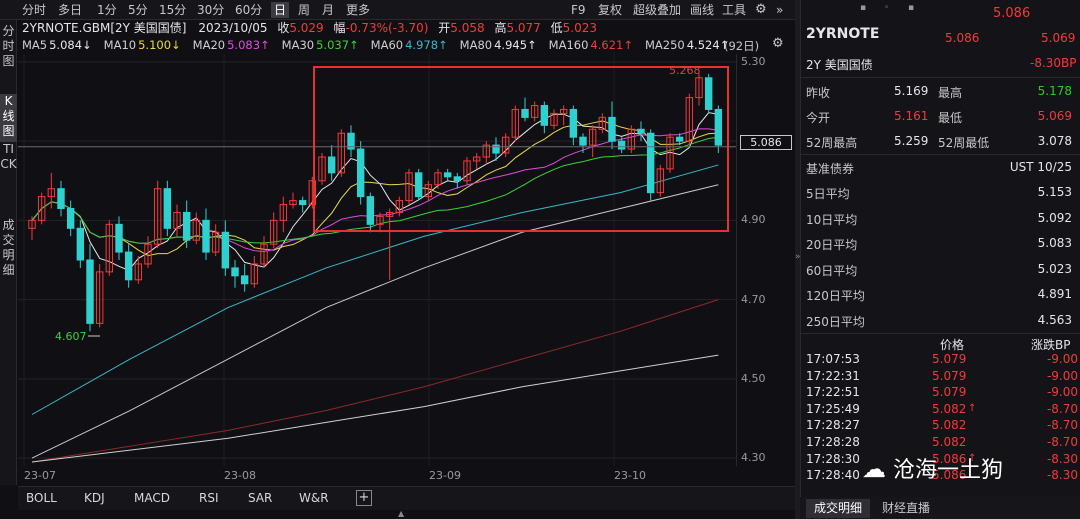 The width and height of the screenshot is (1080, 519). What do you see at coordinates (339, 28) in the screenshot?
I see `change-label: 幅` at bounding box center [339, 28].